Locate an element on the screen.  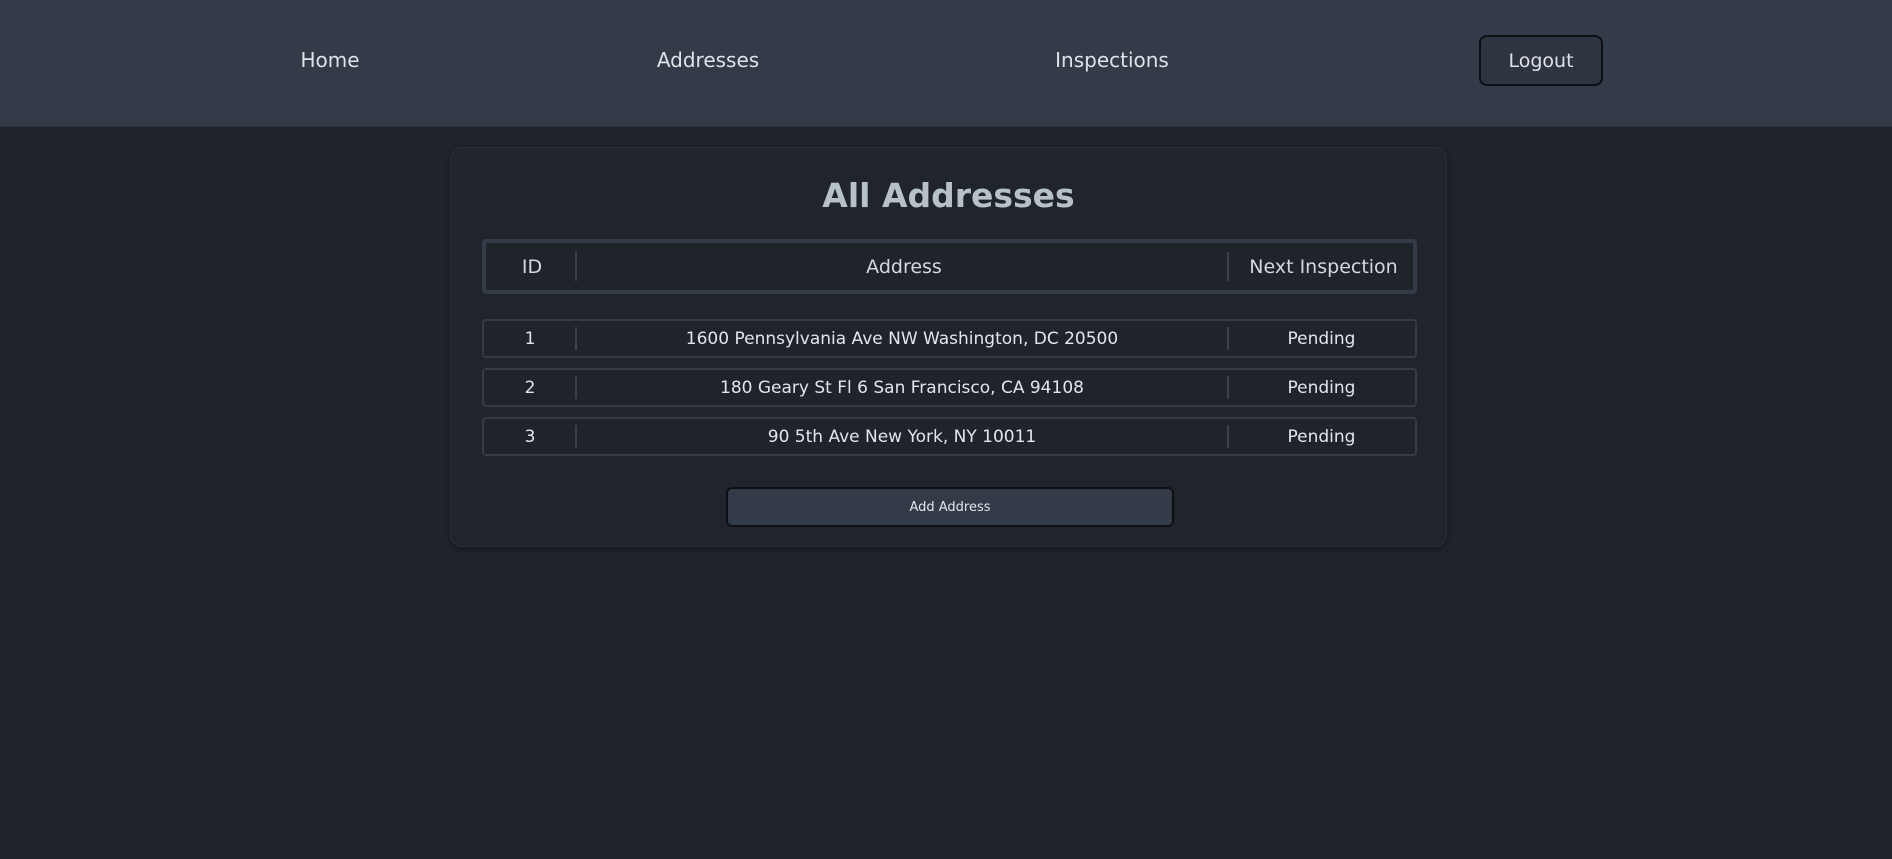
header-next-inspection: Next Inspection is located at coordinates (1323, 266).